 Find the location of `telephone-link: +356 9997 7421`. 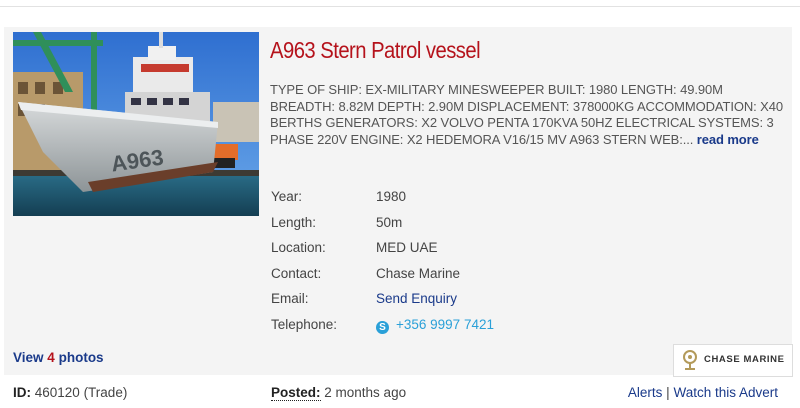

telephone-link: +356 9997 7421 is located at coordinates (445, 324).